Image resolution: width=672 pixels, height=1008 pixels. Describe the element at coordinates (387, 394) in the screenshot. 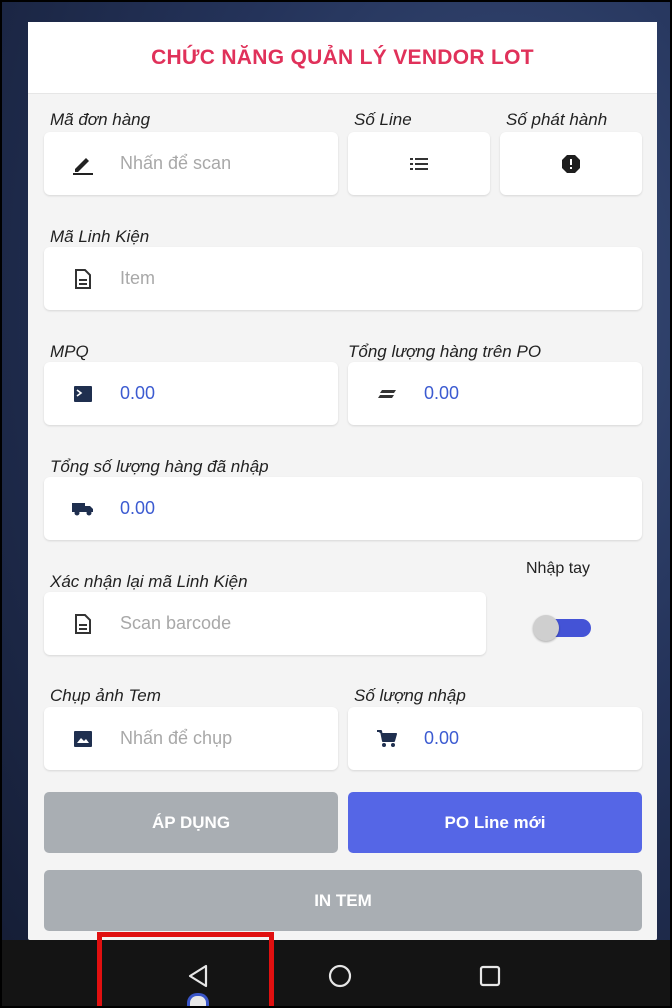

I see `equals-icon` at that location.